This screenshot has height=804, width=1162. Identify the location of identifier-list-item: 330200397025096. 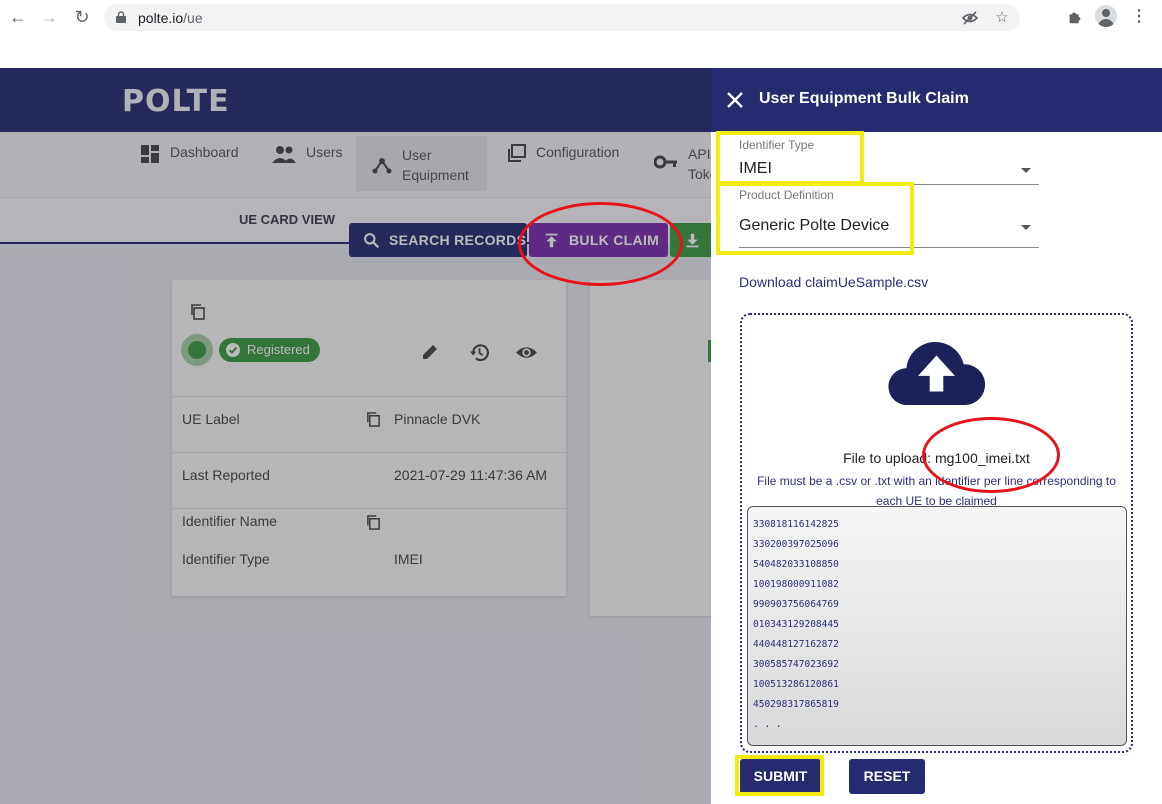
(796, 544).